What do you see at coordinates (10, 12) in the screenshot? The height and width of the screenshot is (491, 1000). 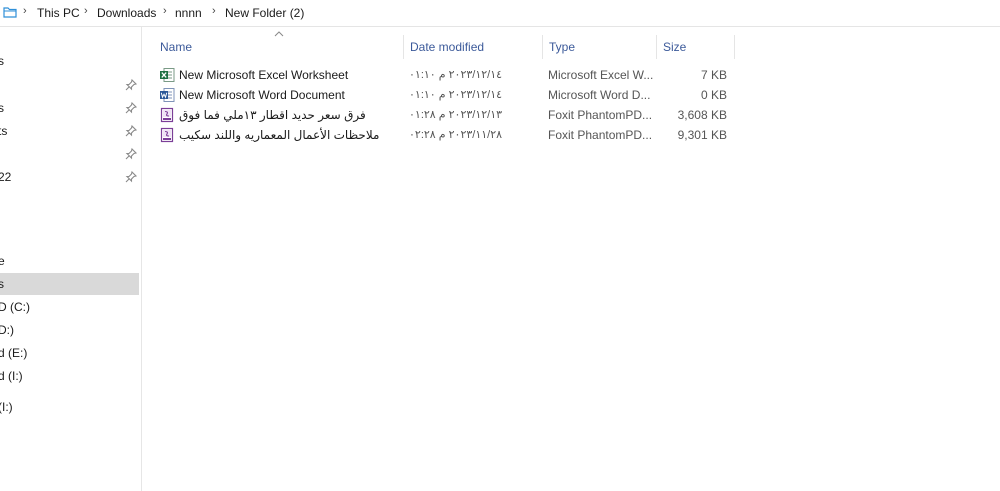 I see `folder-icon` at bounding box center [10, 12].